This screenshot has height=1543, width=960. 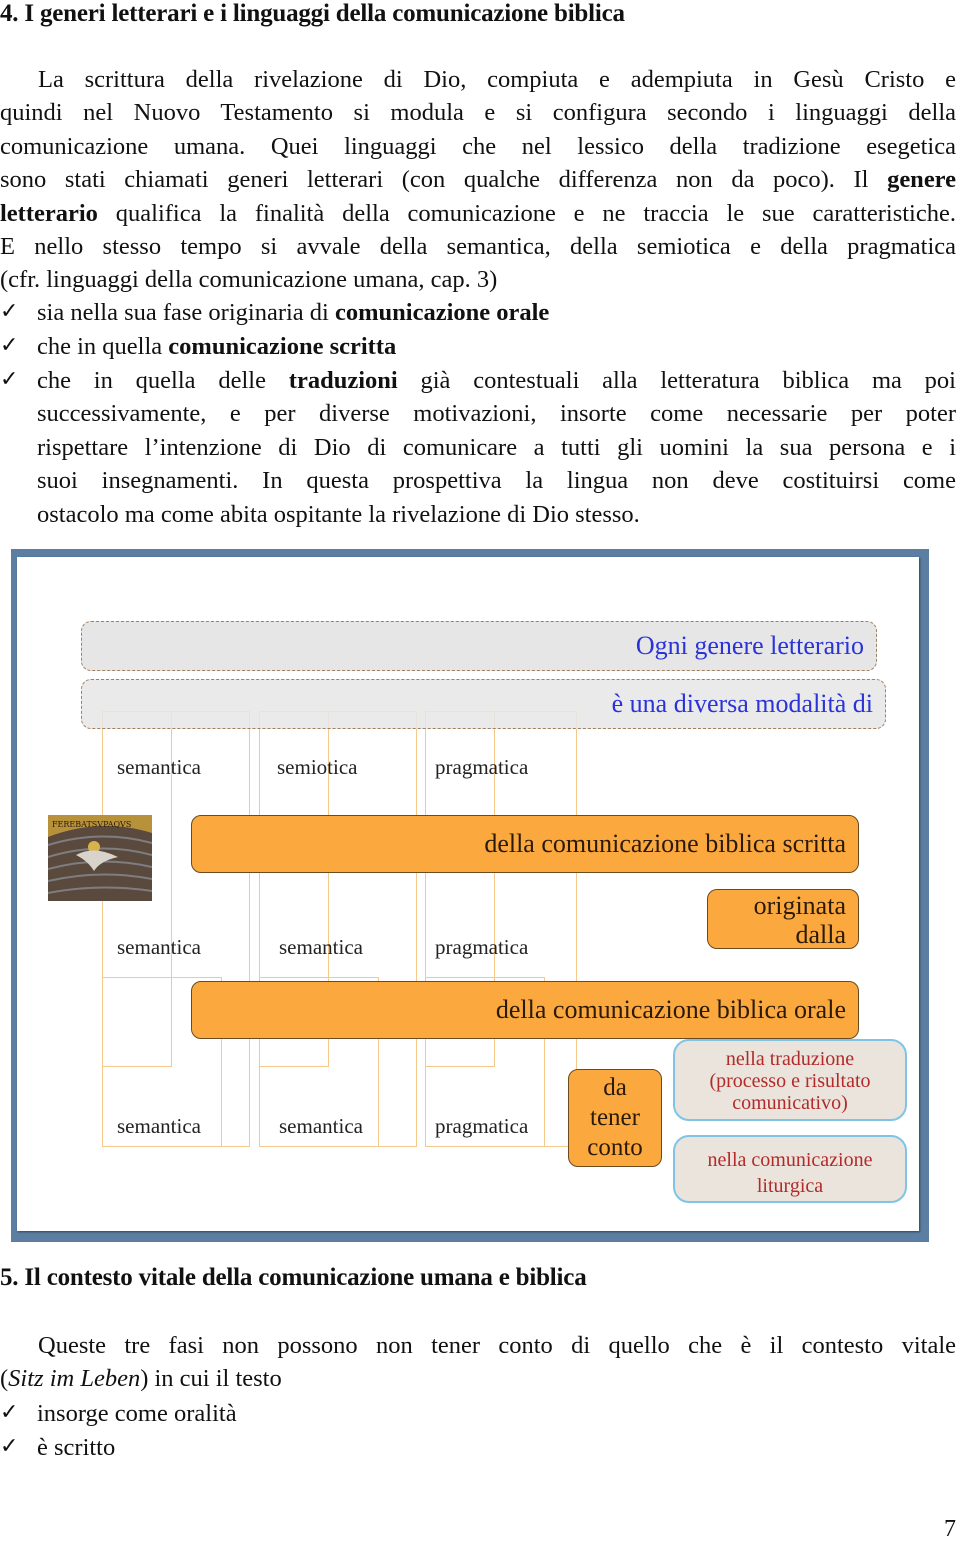 What do you see at coordinates (343, 380) in the screenshot?
I see `list-item-bold: traduzioni` at bounding box center [343, 380].